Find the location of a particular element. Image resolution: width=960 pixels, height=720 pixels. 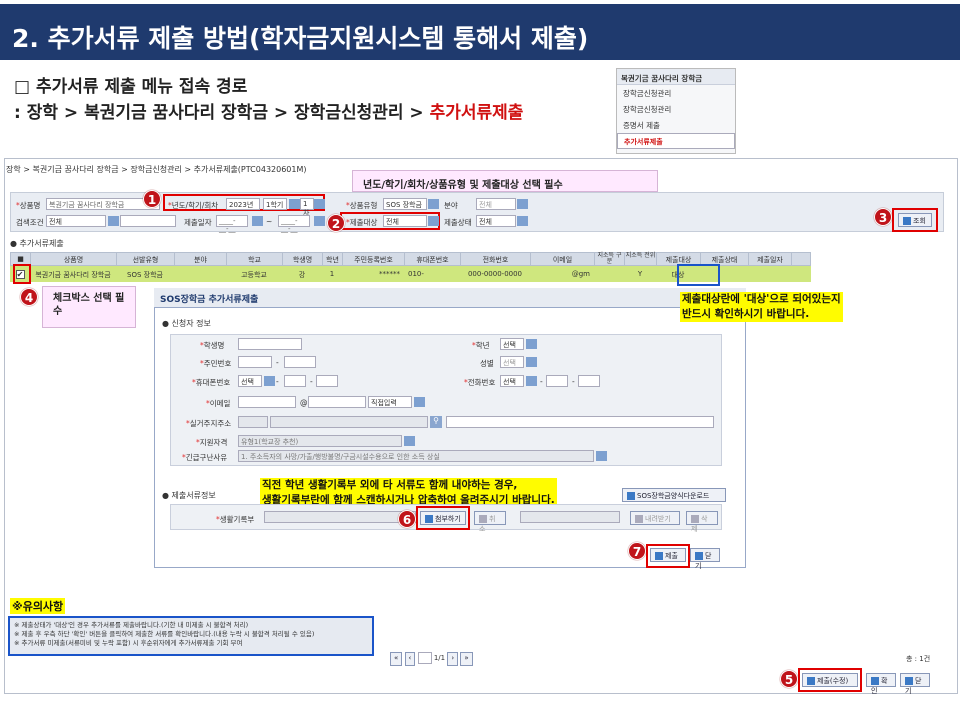

close-button: 닫기 is located at coordinates (915, 684).